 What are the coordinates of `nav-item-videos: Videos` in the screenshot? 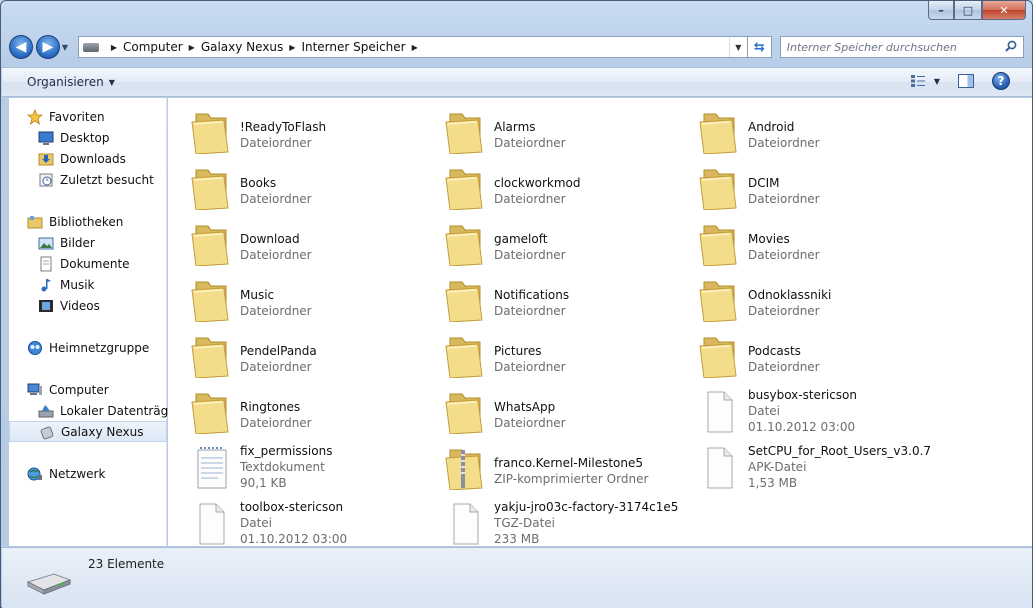 It's located at (88, 305).